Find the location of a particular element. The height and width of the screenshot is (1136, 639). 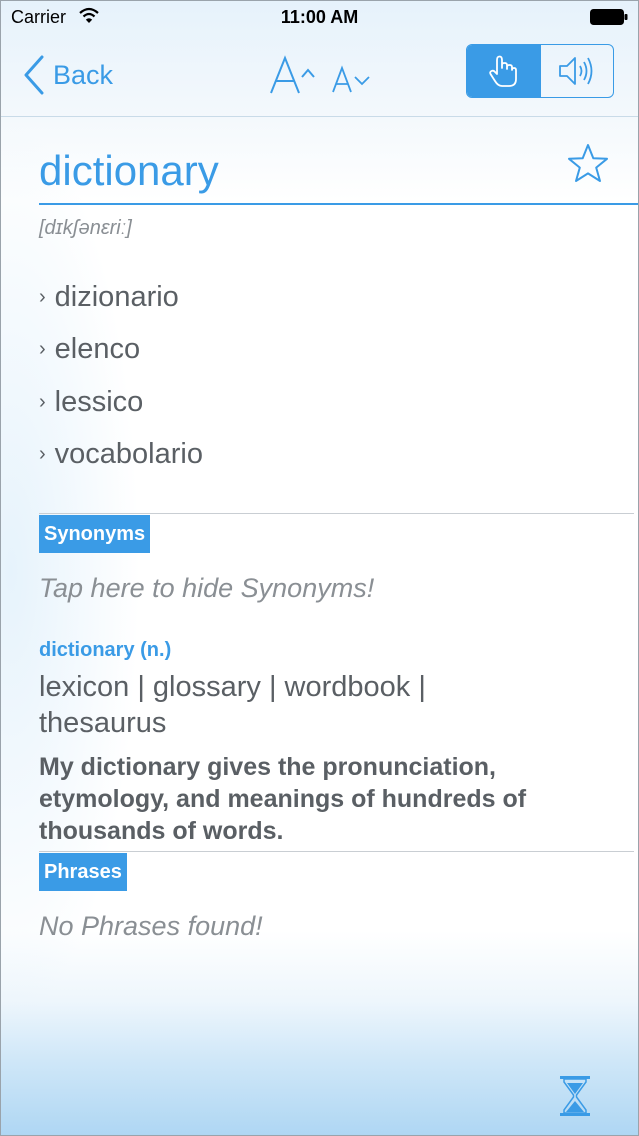

synonym-headword: dictionary (n.) is located at coordinates (105, 650).